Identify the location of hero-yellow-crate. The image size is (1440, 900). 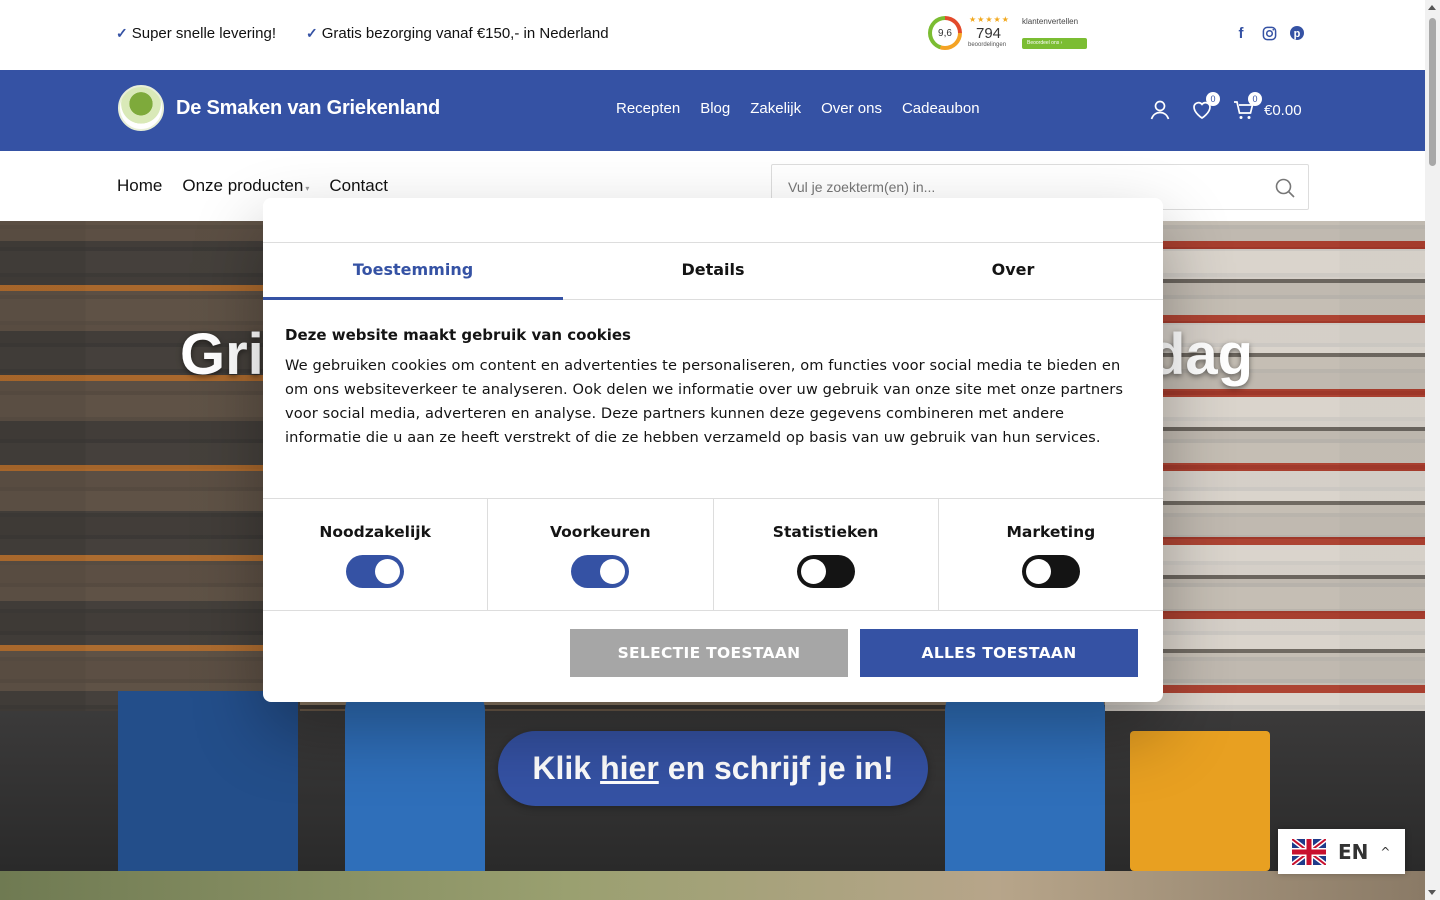
(1200, 801).